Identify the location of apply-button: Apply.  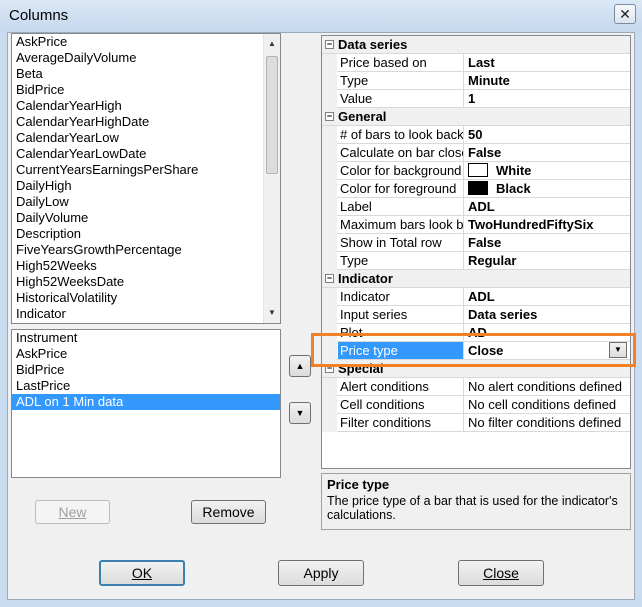
(321, 573).